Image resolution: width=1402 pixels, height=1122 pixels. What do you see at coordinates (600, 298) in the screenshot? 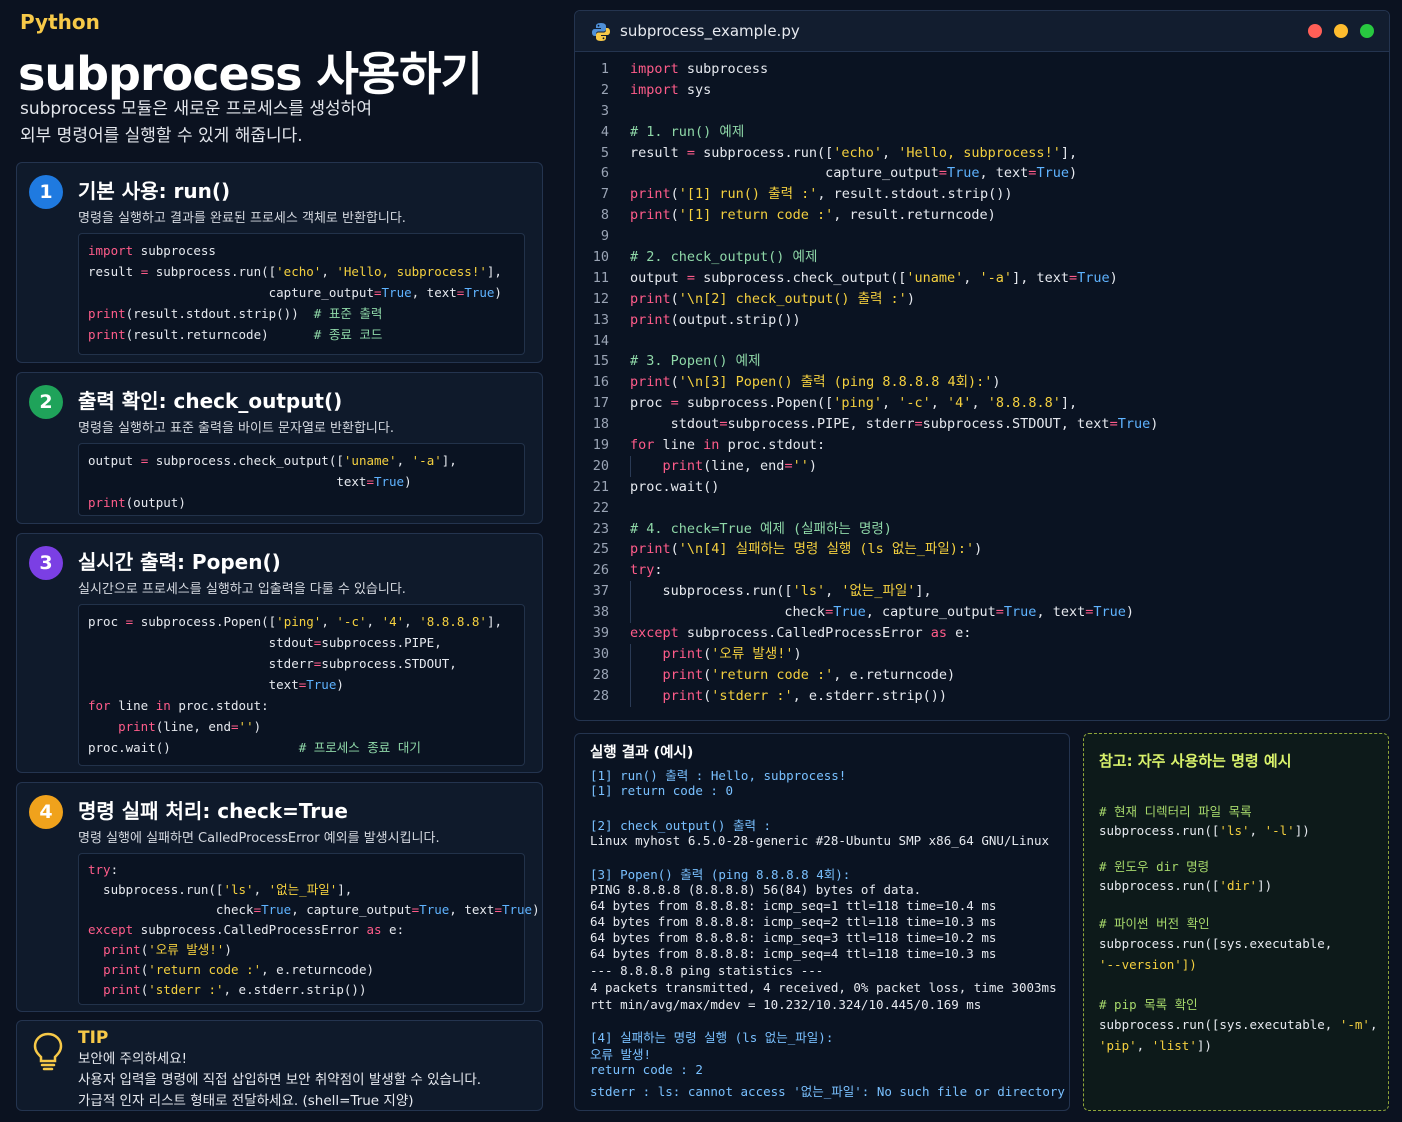
I see `line-number: 12` at bounding box center [600, 298].